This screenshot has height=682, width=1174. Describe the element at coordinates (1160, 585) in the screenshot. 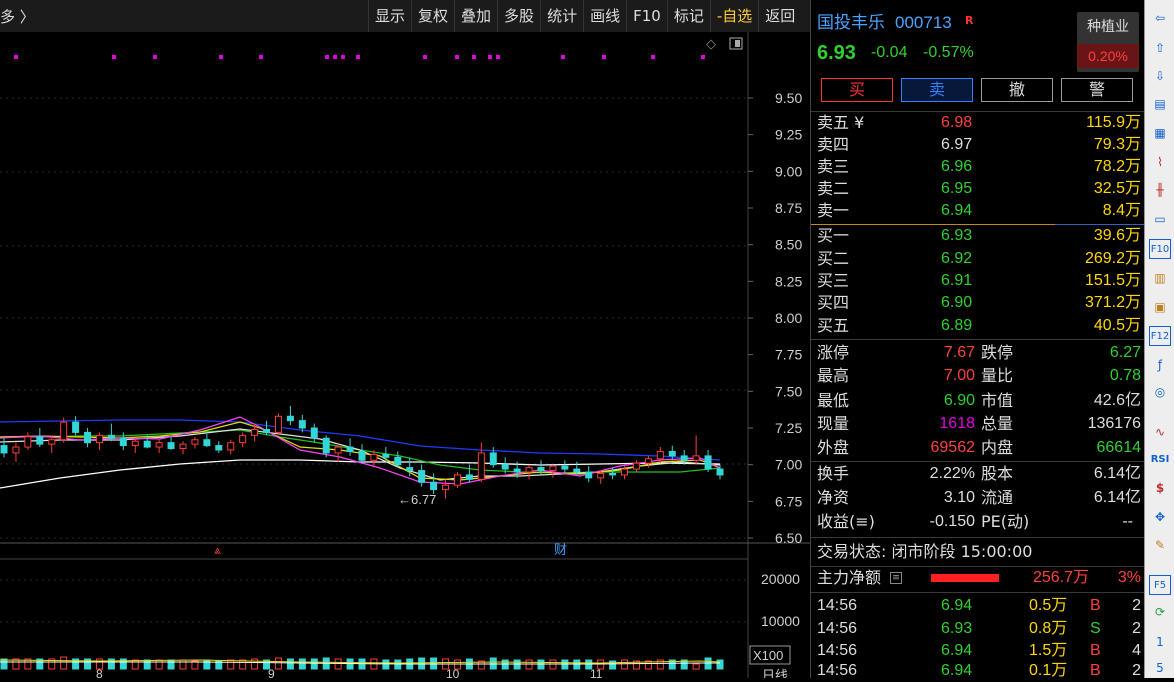

I see `f5-icon: F5` at that location.